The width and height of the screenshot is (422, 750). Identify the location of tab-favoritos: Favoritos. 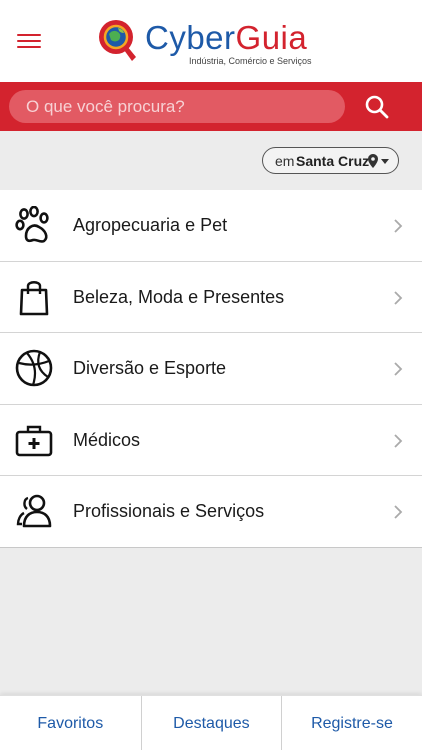
(70, 723).